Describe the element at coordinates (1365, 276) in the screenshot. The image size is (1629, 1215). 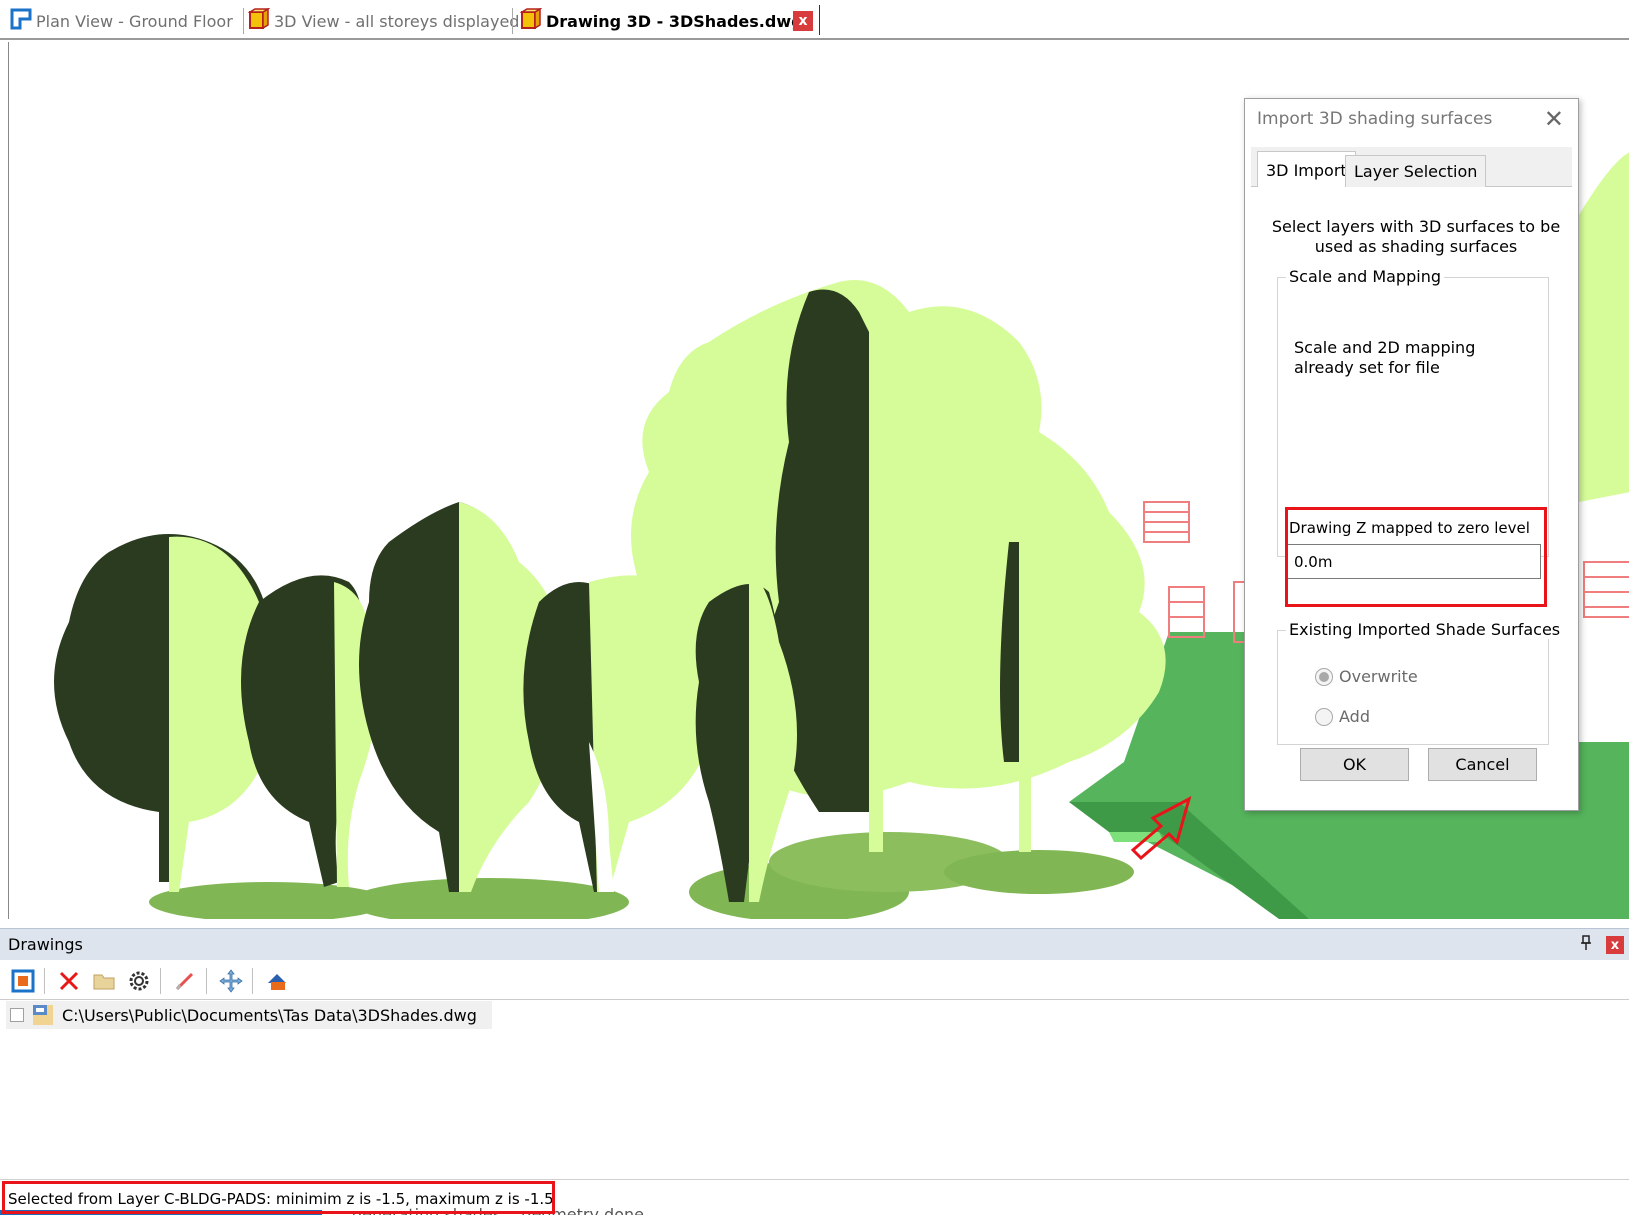
I see `group-legend: Scale and Mapping` at that location.